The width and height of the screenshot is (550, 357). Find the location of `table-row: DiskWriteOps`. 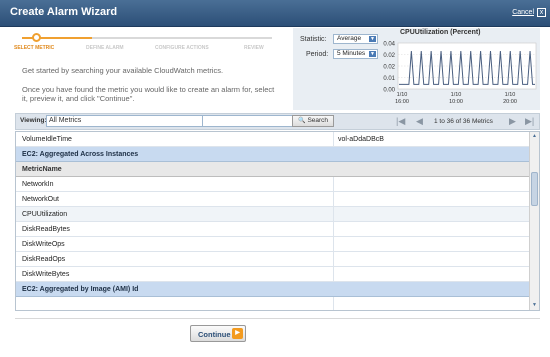

table-row: DiskWriteOps is located at coordinates (272, 244).